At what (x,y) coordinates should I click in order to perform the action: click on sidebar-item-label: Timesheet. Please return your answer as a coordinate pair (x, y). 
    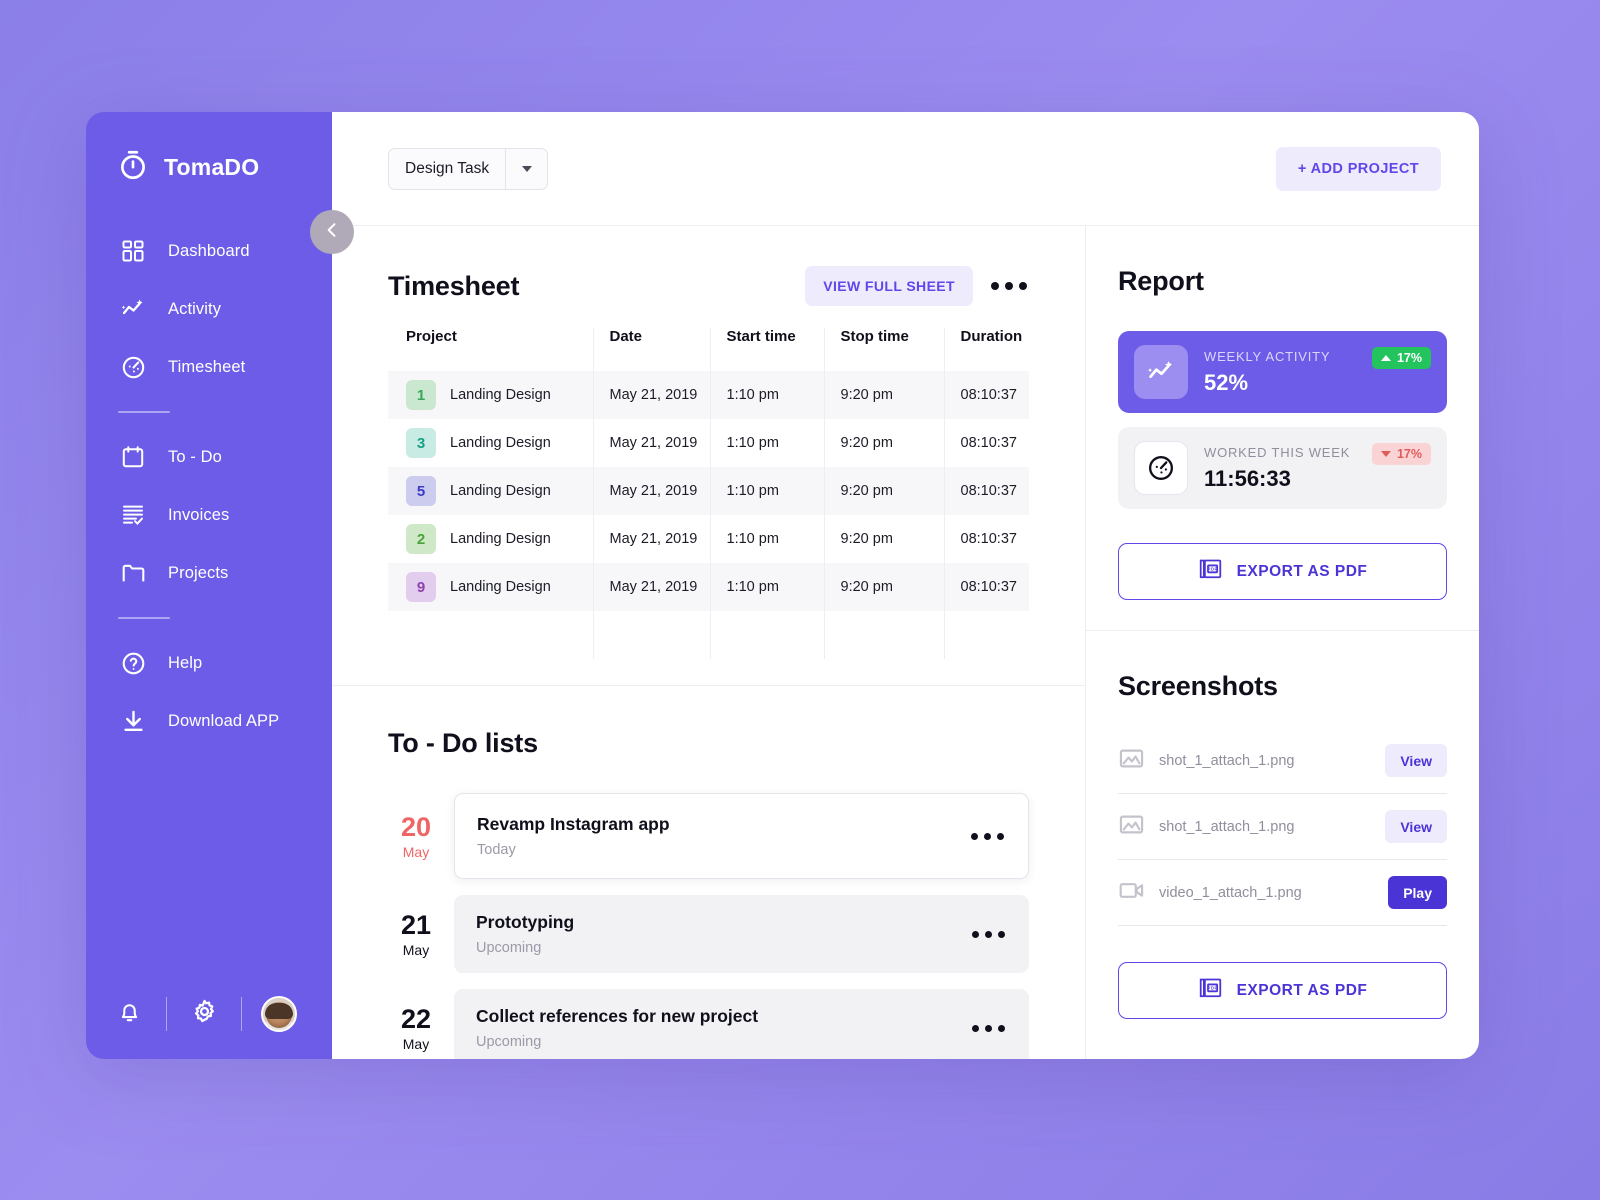
    Looking at the image, I should click on (207, 366).